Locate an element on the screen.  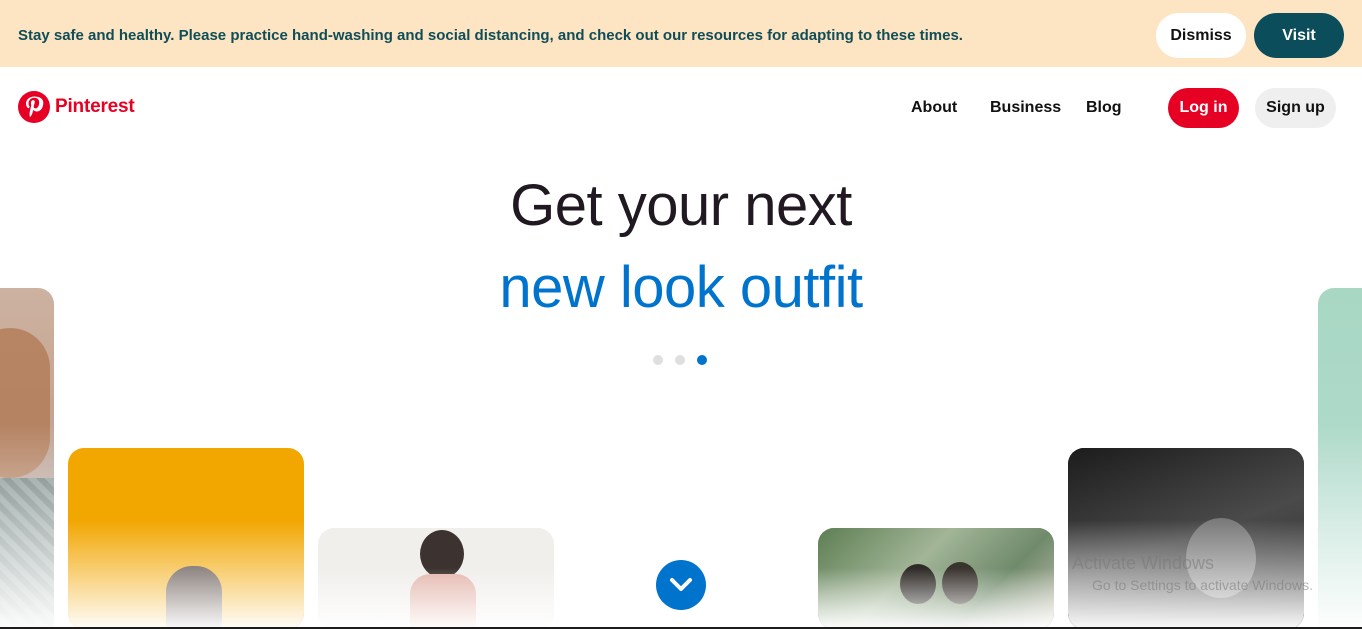
chevron-down-icon is located at coordinates (681, 584).